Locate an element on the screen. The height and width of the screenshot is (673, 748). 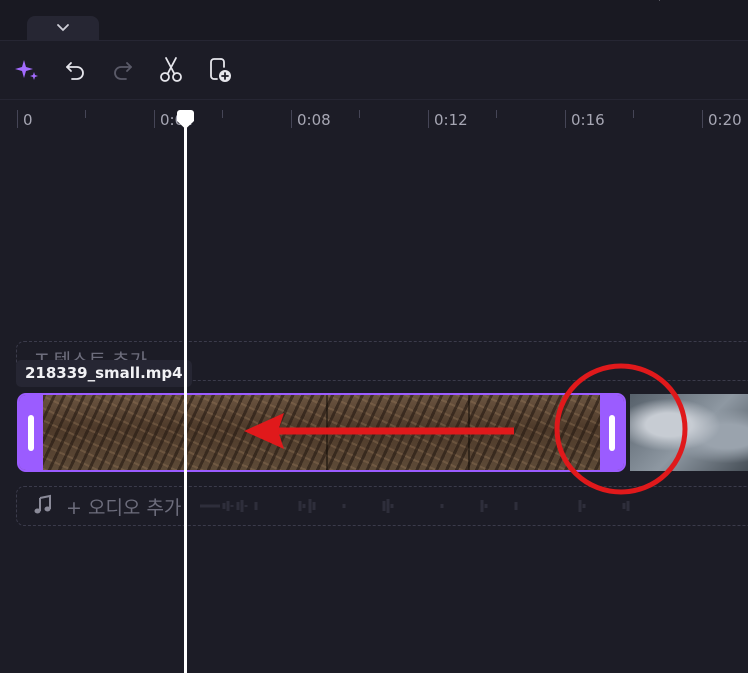
playhead-handle is located at coordinates (185, 120).